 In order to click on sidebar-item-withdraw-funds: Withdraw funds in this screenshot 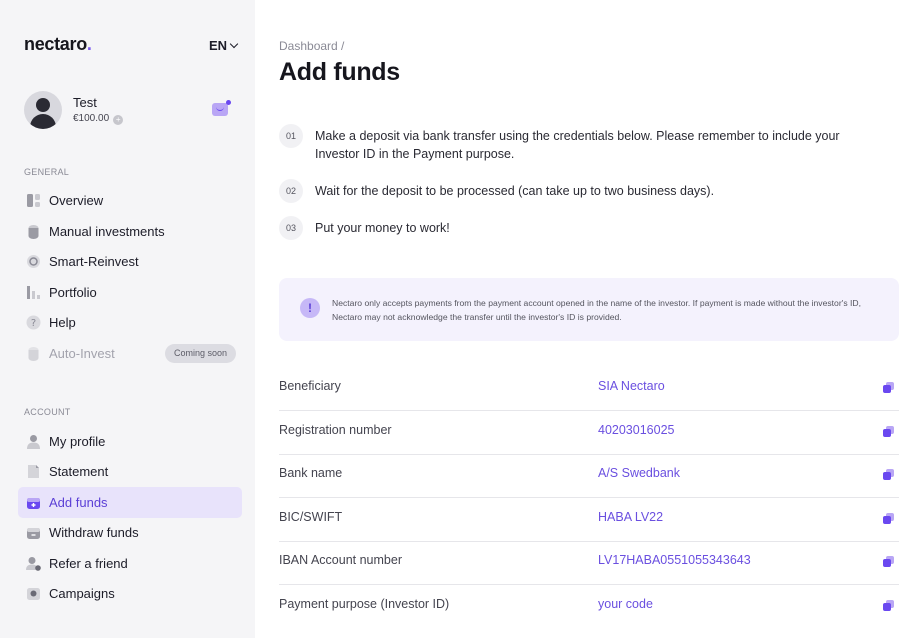, I will do `click(130, 532)`.